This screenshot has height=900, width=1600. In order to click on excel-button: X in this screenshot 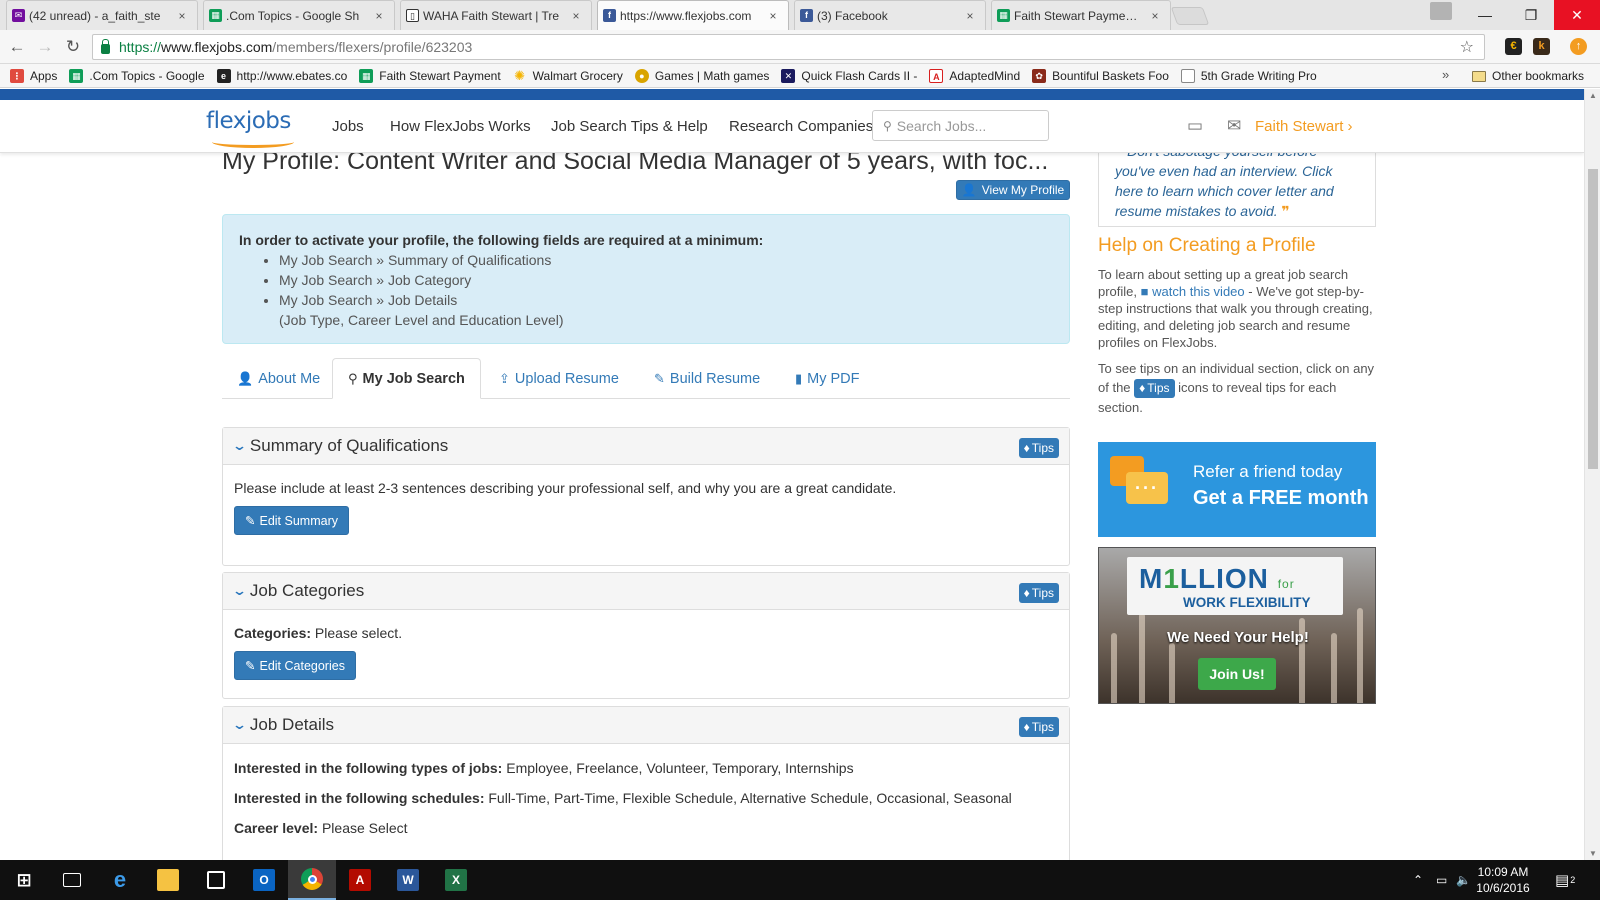, I will do `click(456, 880)`.